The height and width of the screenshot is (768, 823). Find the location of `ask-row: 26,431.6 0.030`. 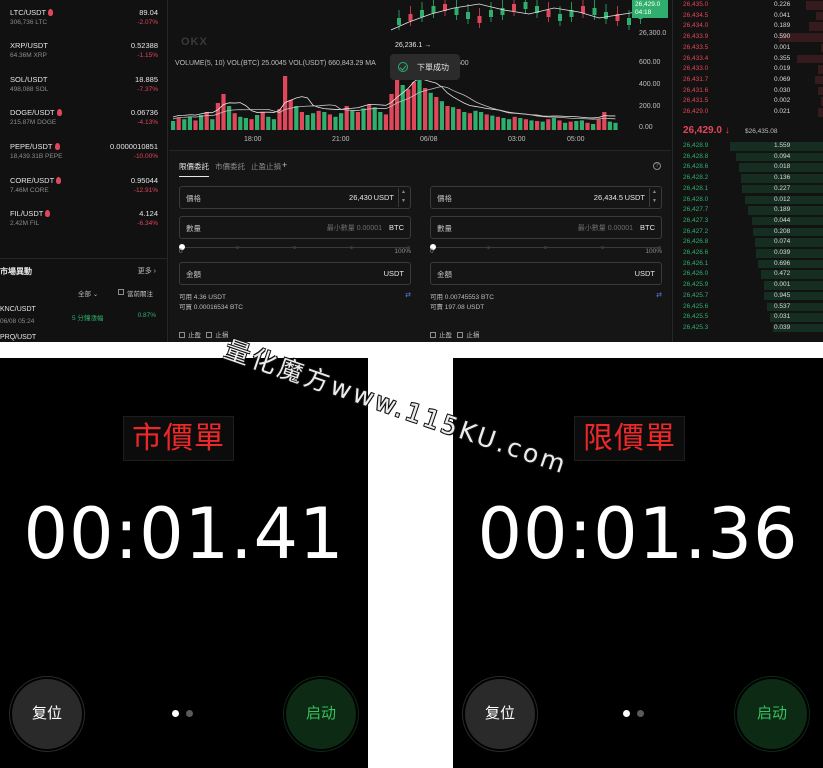

ask-row: 26,431.6 0.030 is located at coordinates (748, 91).